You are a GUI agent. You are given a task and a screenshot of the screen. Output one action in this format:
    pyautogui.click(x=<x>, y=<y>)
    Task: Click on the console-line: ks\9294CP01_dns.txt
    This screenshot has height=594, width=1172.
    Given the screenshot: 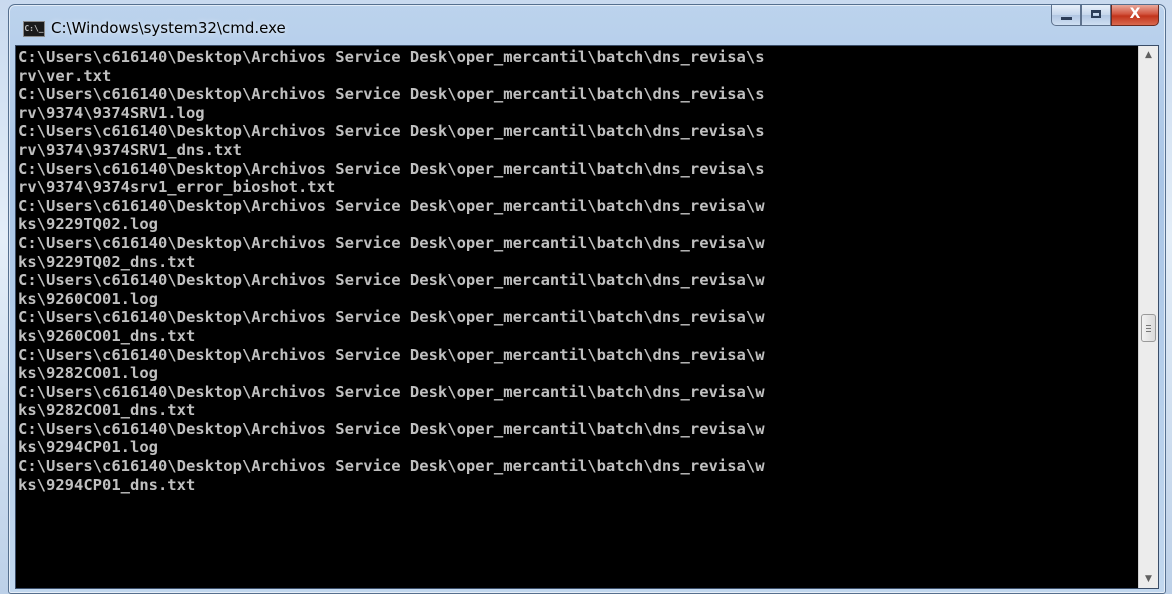 What is the action you would take?
    pyautogui.click(x=107, y=484)
    